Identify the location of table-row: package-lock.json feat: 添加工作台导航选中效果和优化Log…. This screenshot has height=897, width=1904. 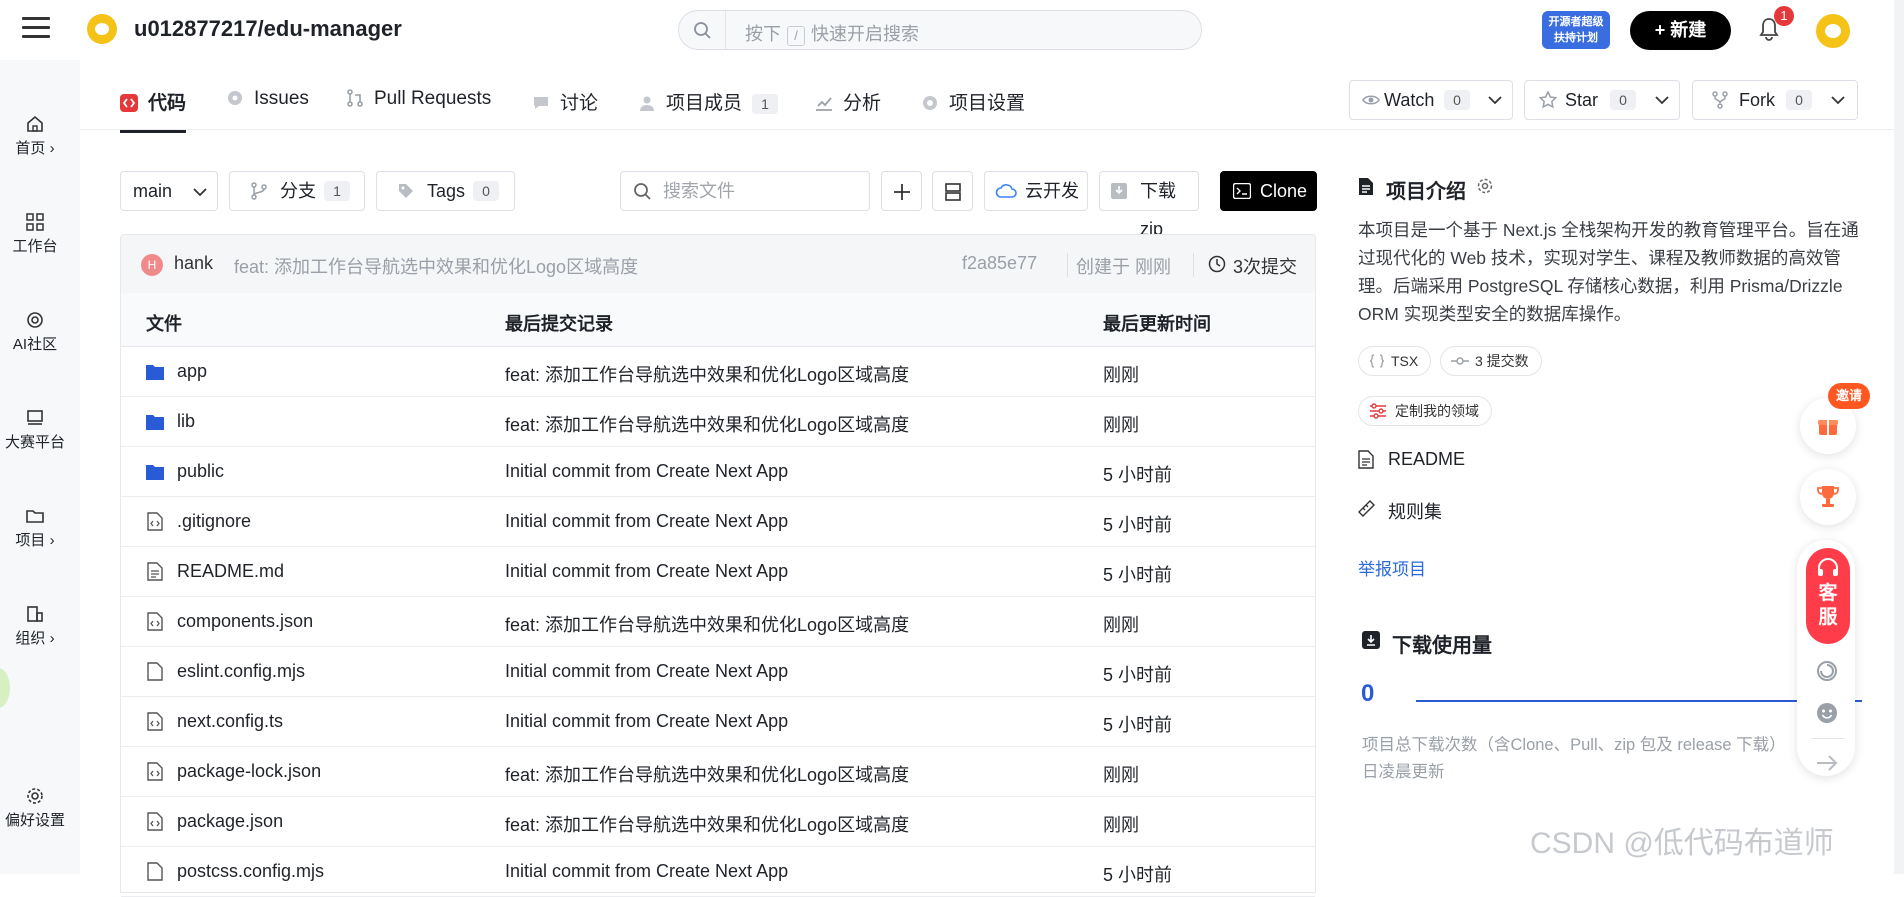
(718, 772).